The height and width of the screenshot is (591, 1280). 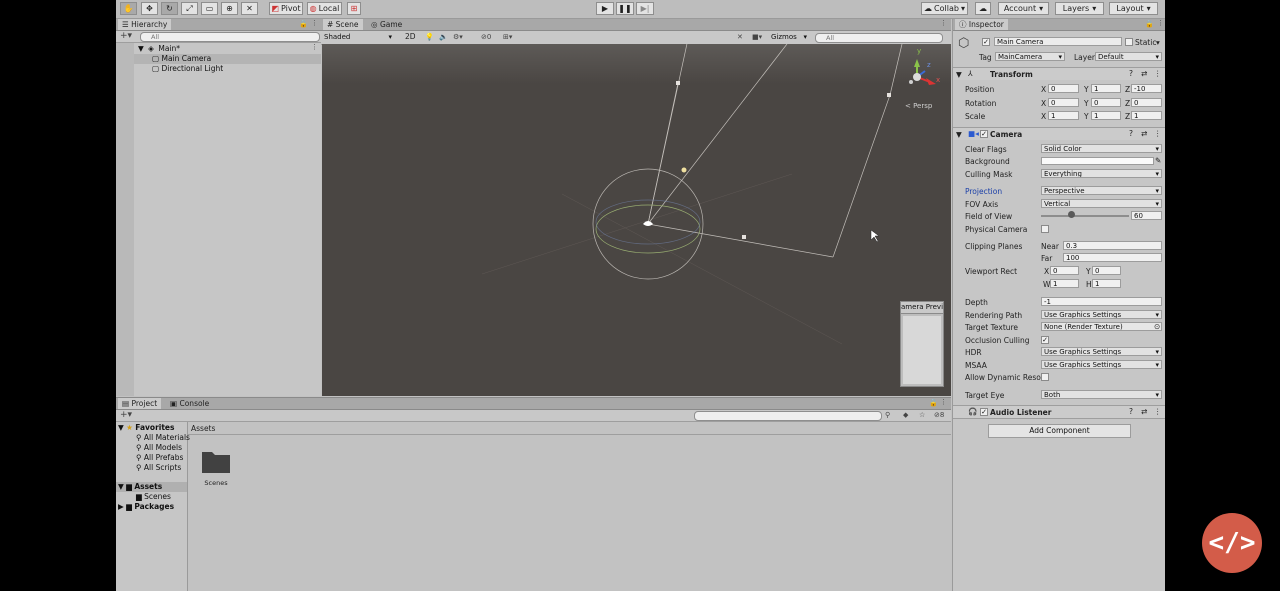 I want to click on add-component-button: Add Component, so click(x=1059, y=431).